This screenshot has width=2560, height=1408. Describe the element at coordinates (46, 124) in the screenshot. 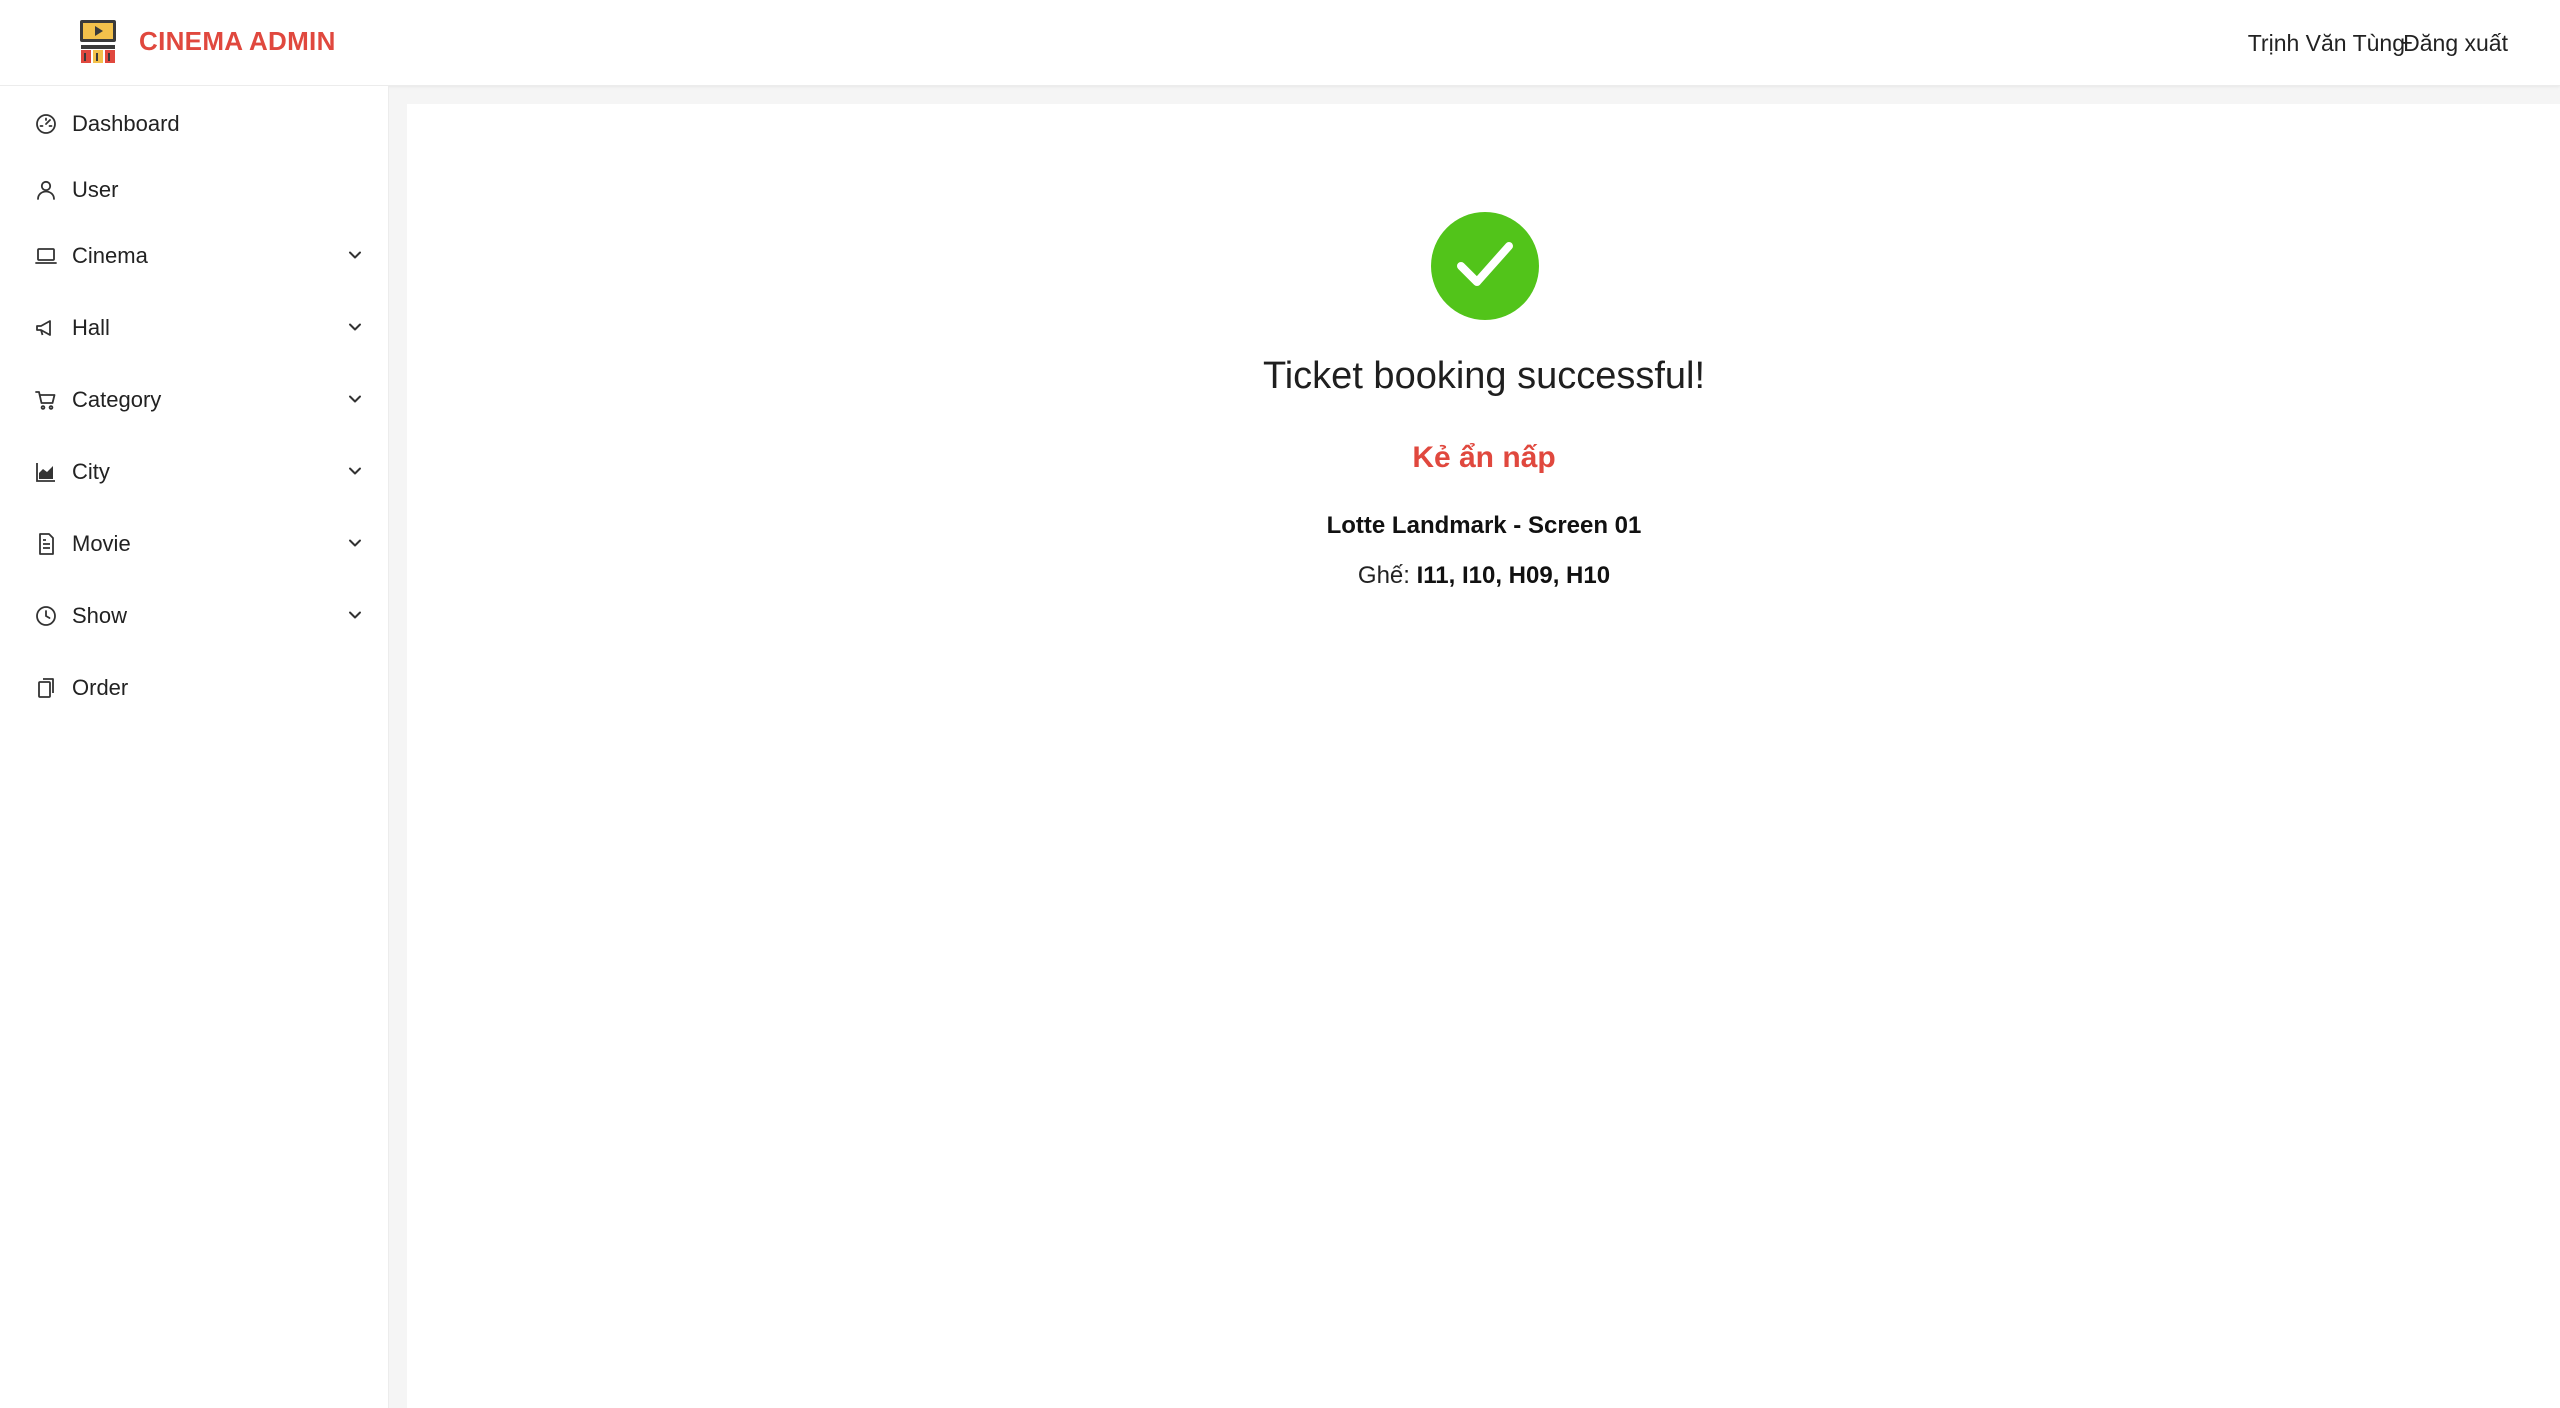

I see `dashboard-gauge-icon` at that location.